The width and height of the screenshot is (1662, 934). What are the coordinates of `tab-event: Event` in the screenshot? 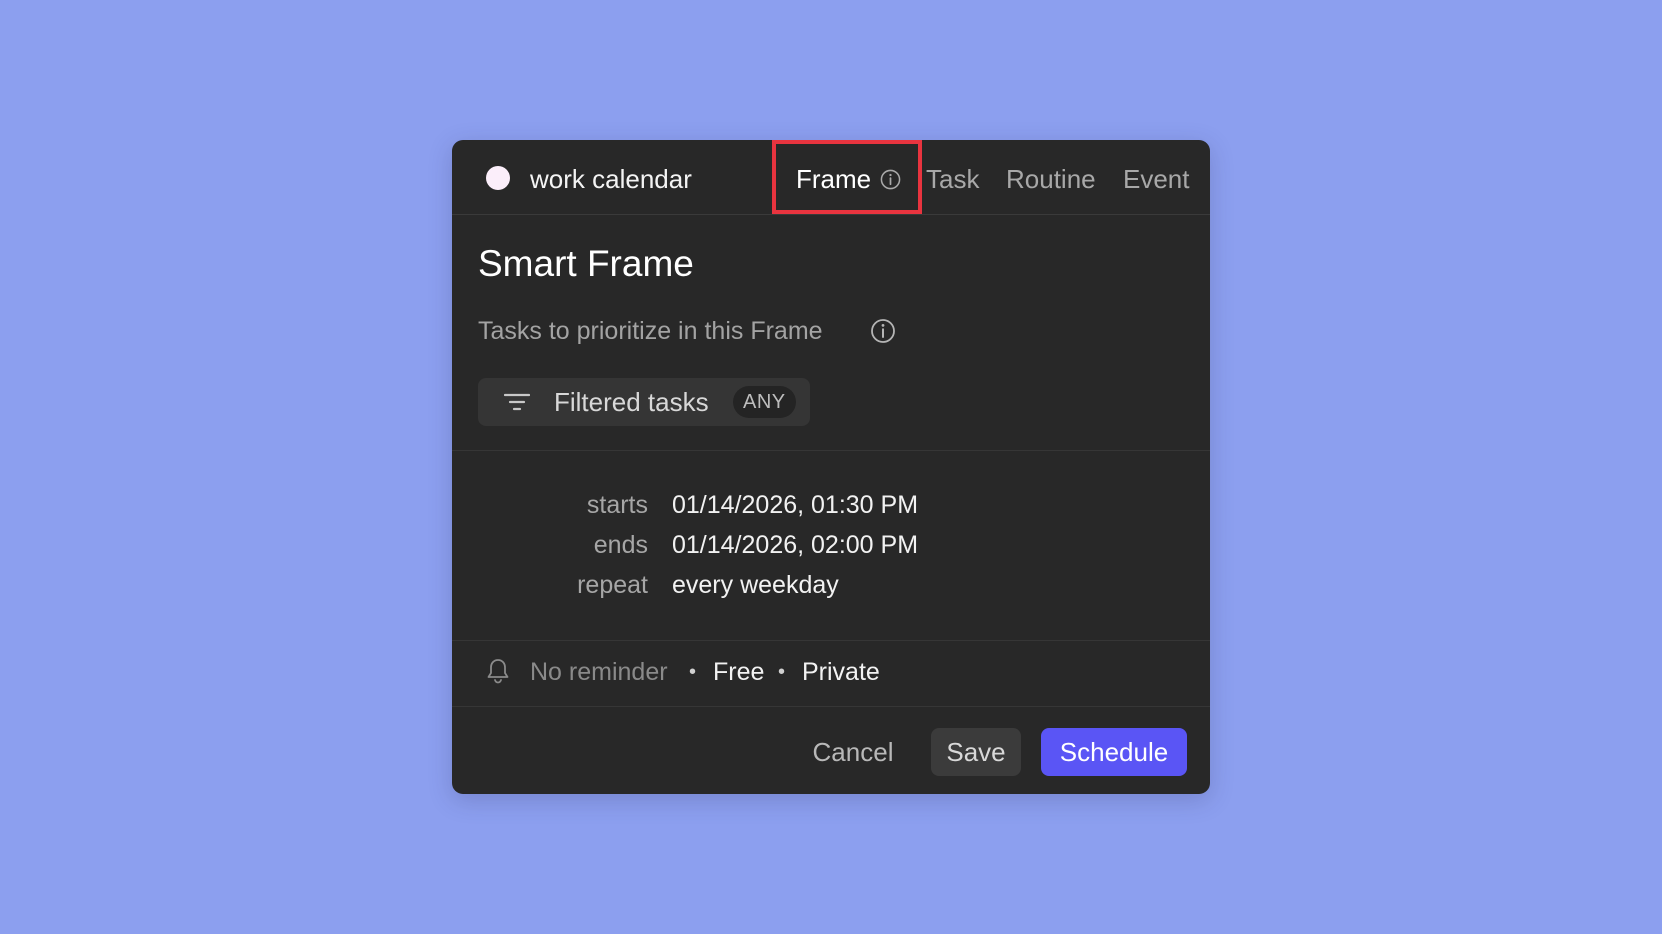 It's located at (1156, 179).